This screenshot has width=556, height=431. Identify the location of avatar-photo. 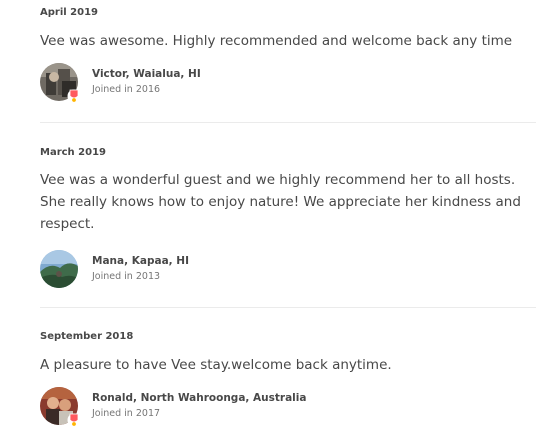
(59, 269).